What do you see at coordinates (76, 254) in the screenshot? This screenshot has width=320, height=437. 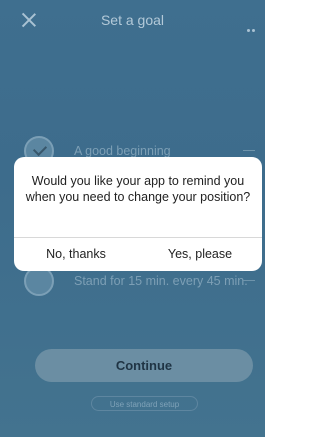 I see `no-thanks-button: No, thanks` at bounding box center [76, 254].